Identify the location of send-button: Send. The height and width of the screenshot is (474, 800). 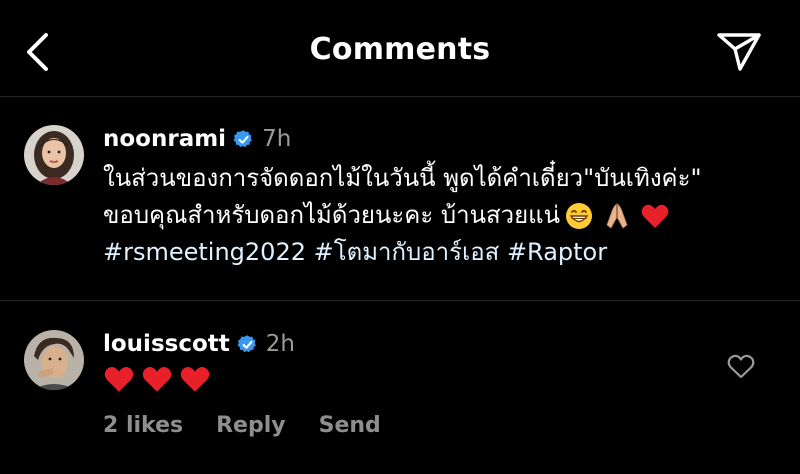
(350, 425).